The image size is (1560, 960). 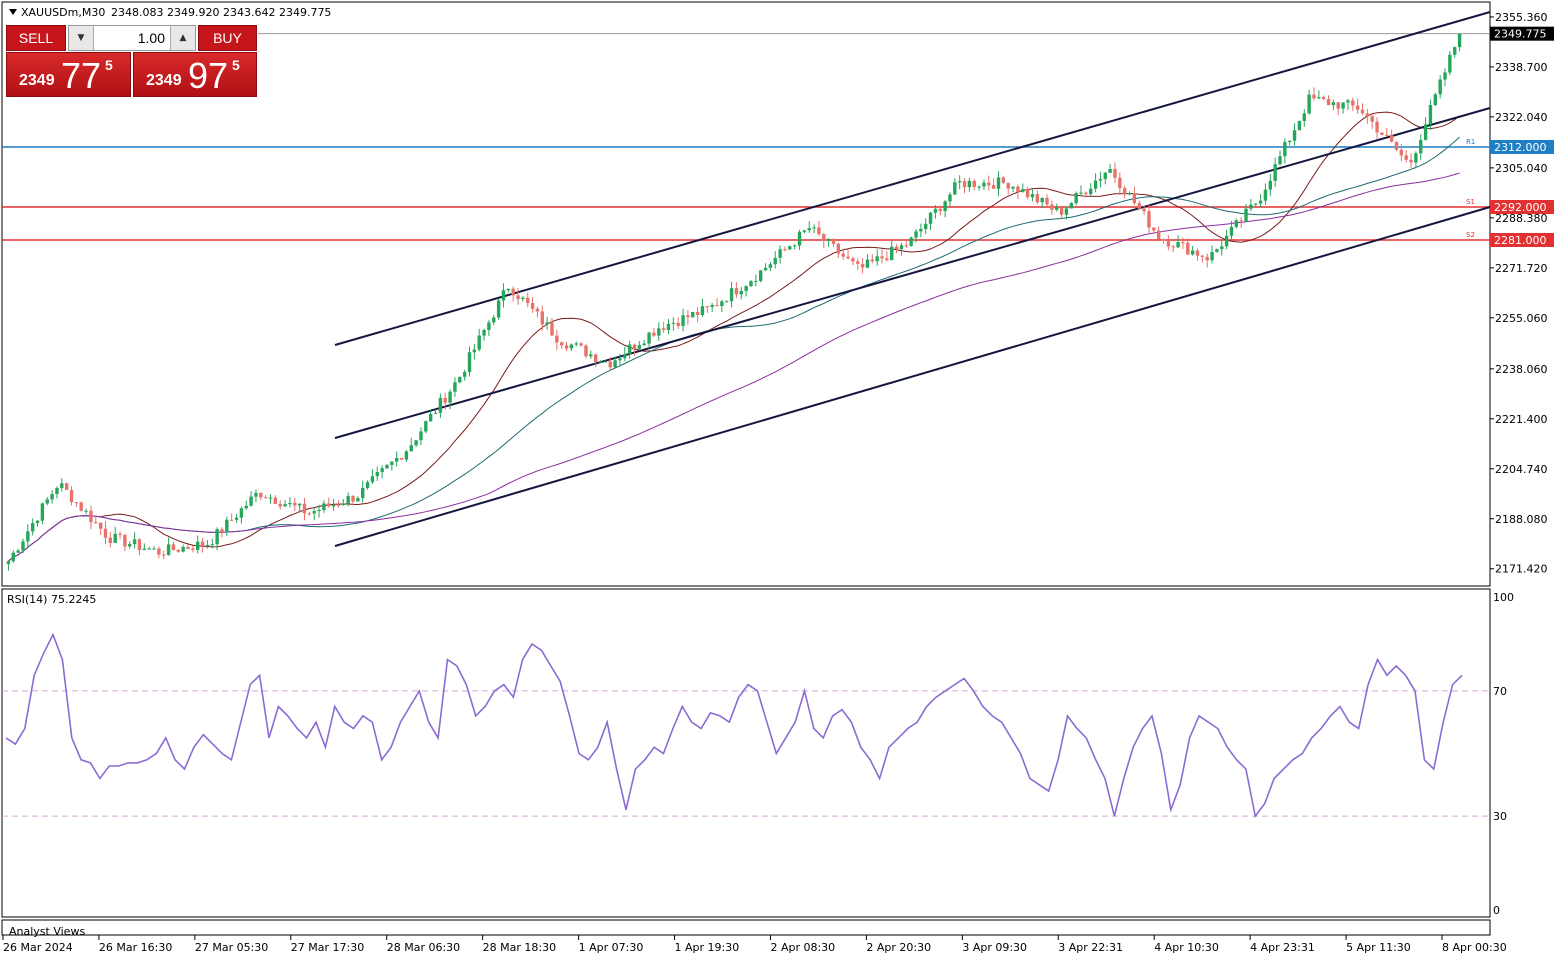 I want to click on lot-size-stepper: ▼ 1.00 ▲, so click(x=132, y=38).